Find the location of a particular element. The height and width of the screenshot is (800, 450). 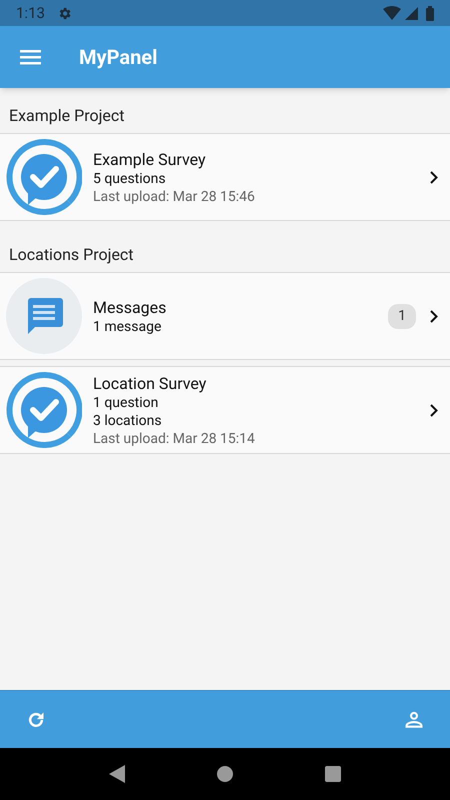

item-title: Messages is located at coordinates (130, 307).